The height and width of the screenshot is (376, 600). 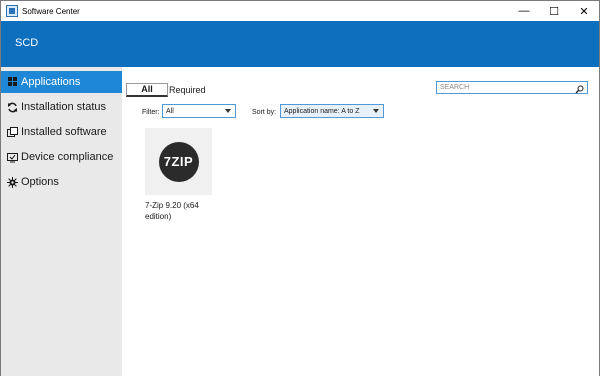 What do you see at coordinates (12, 107) in the screenshot?
I see `refresh-icon` at bounding box center [12, 107].